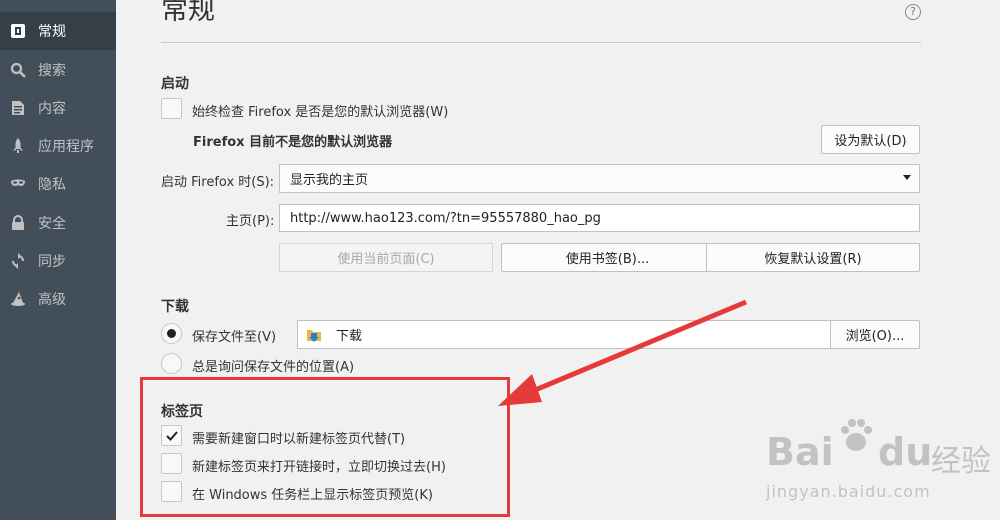 The image size is (1000, 520). What do you see at coordinates (52, 32) in the screenshot?
I see `sidebar-item-label: 常规` at bounding box center [52, 32].